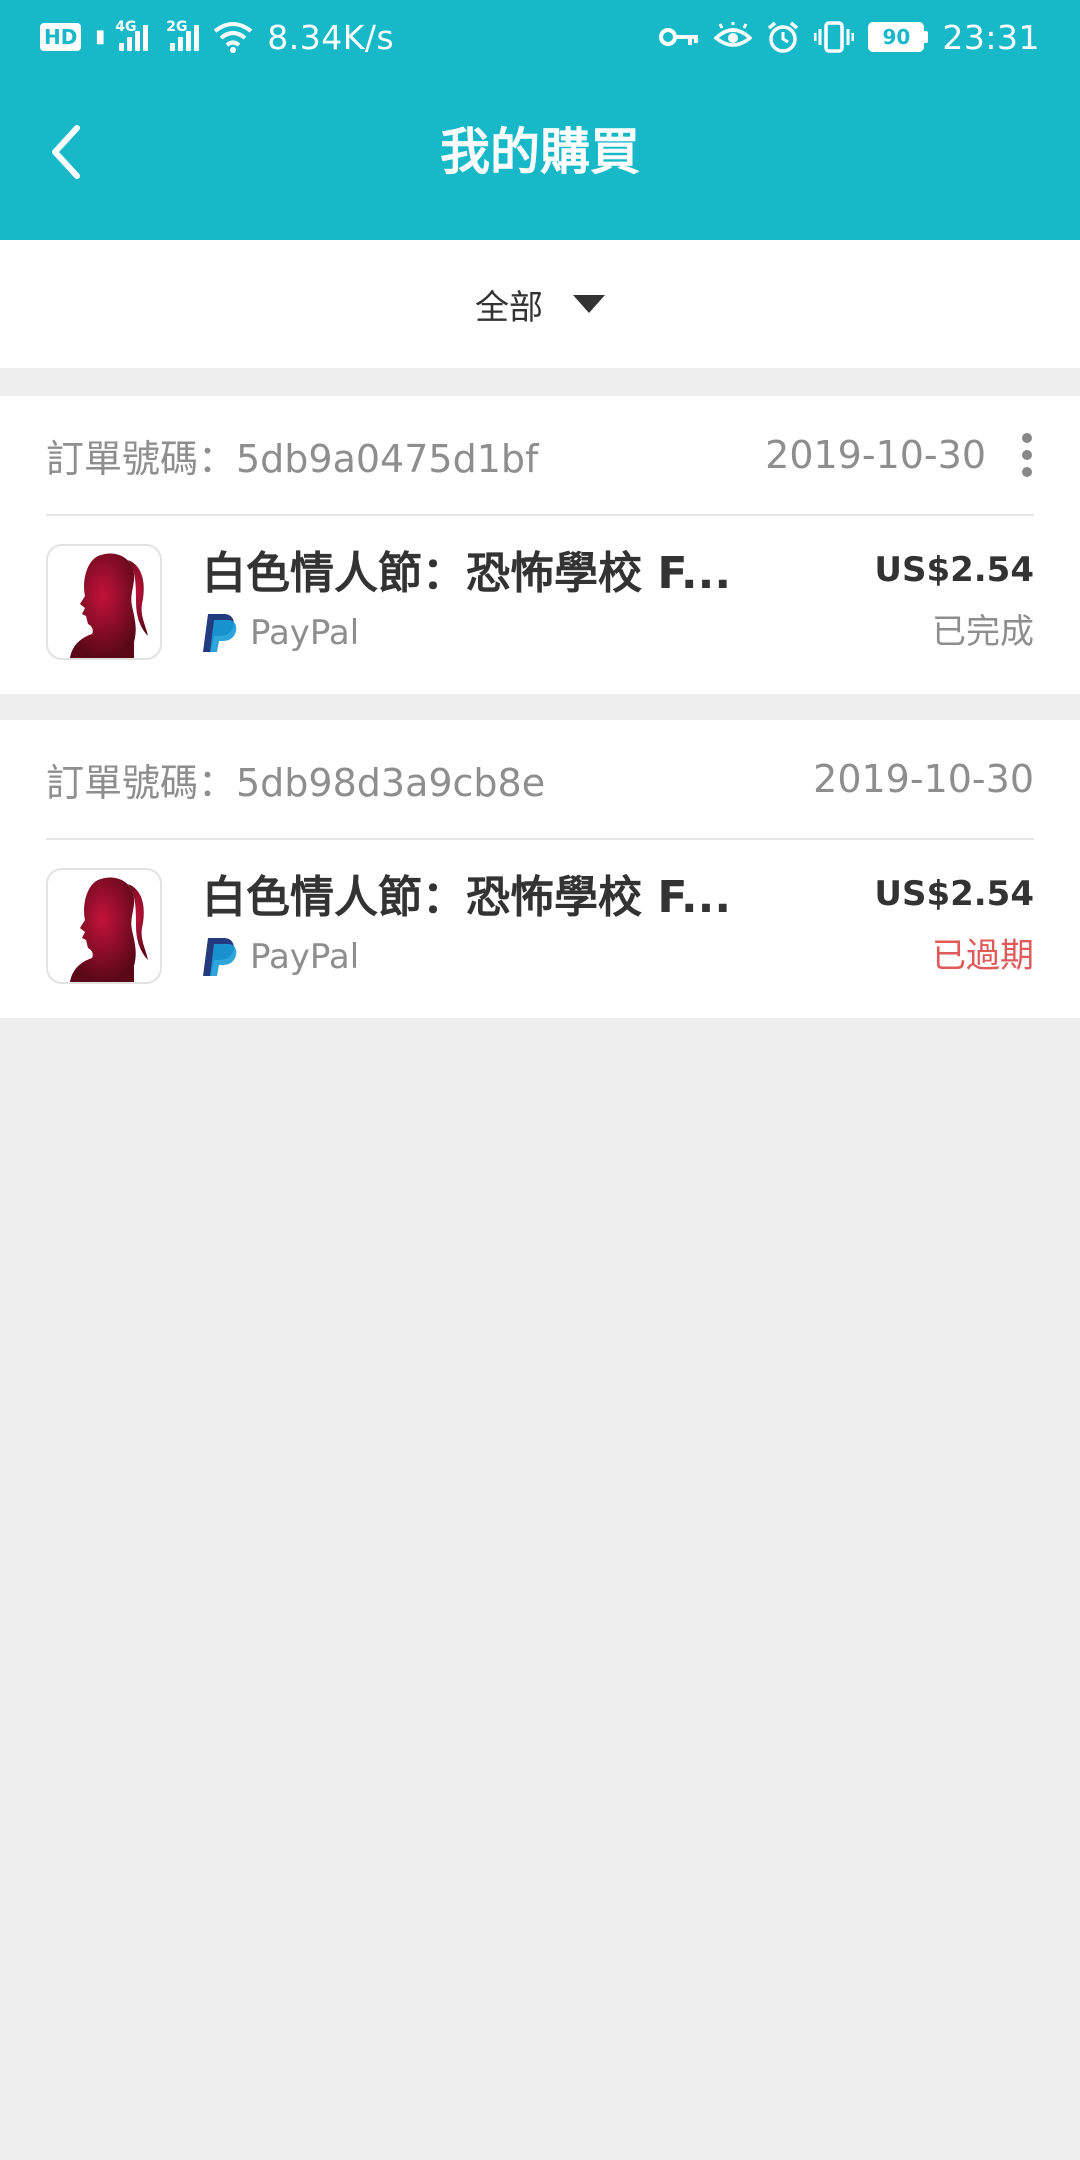 This screenshot has width=1080, height=2160. I want to click on caret-down-icon, so click(589, 304).